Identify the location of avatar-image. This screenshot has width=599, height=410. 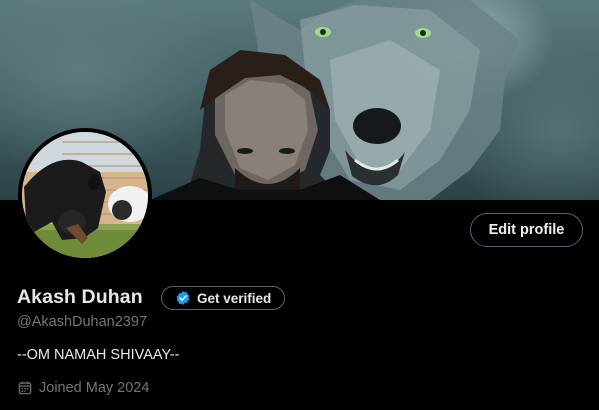
(85, 195).